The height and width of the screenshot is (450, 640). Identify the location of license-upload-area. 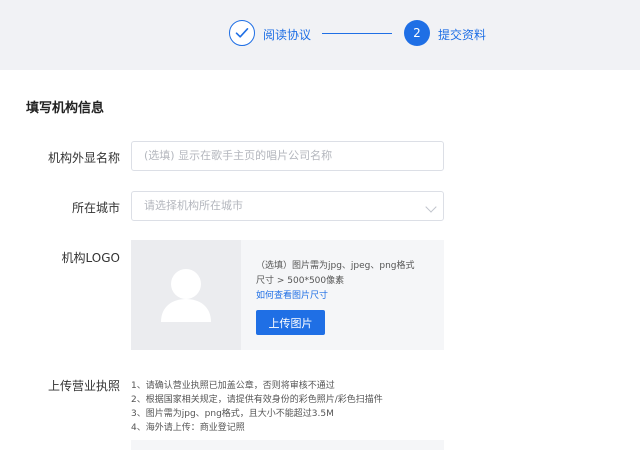
(287, 445).